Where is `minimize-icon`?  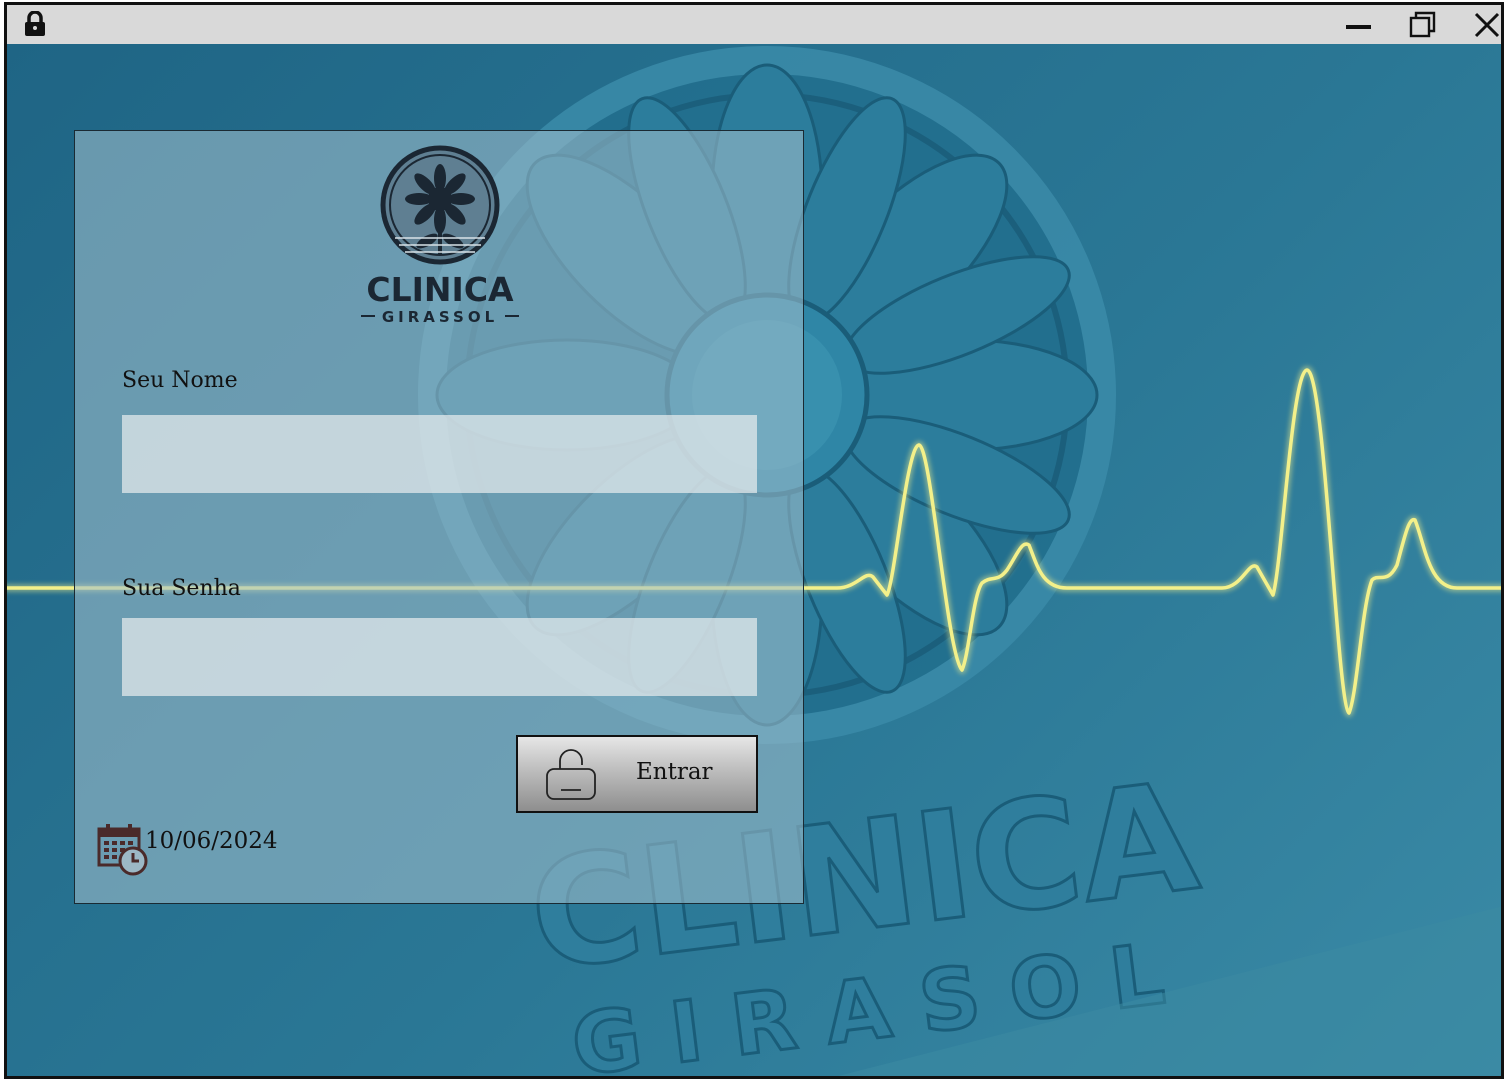
minimize-icon is located at coordinates (1359, 27).